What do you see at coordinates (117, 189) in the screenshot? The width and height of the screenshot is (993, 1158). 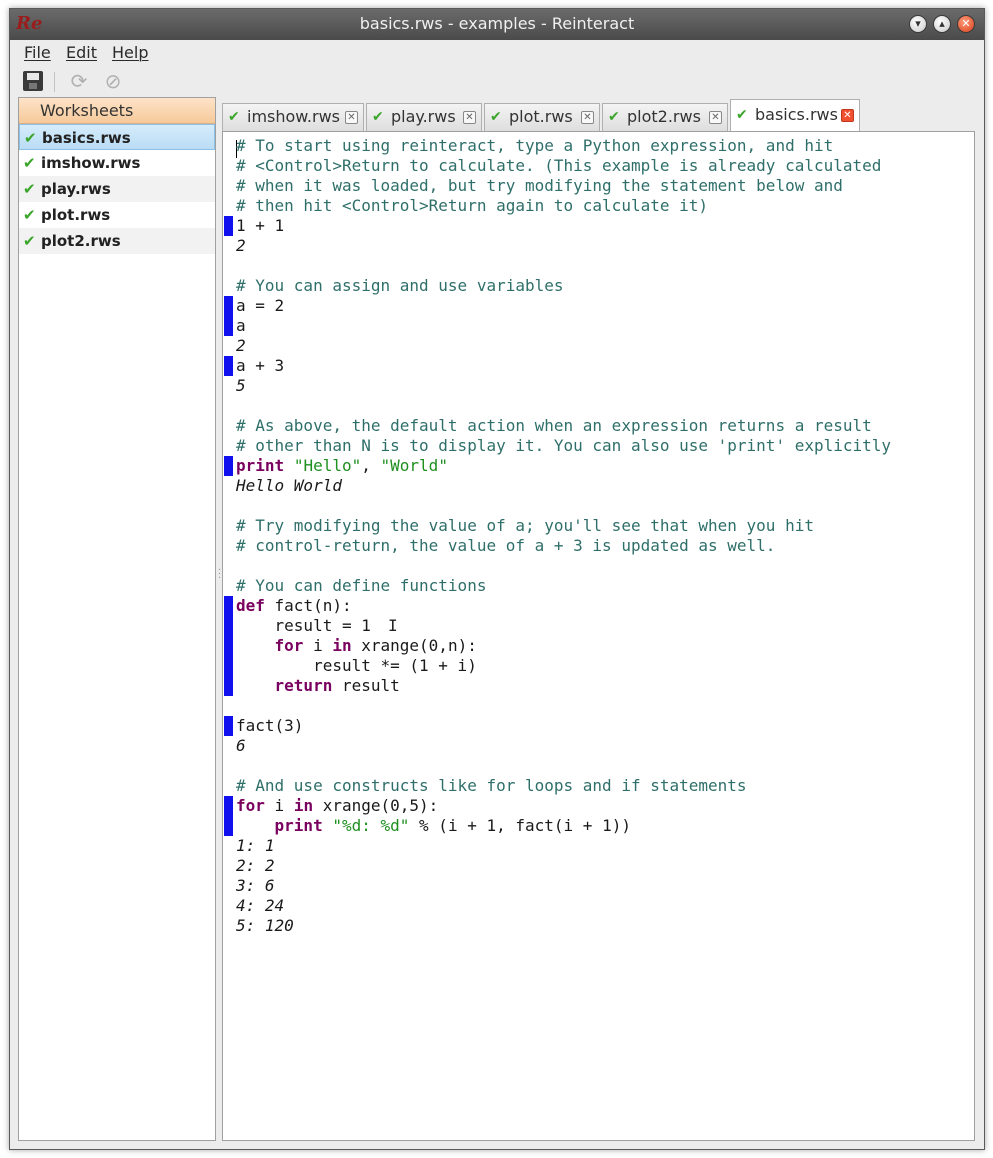 I see `sidebar-item-play: ✔ play.rws` at bounding box center [117, 189].